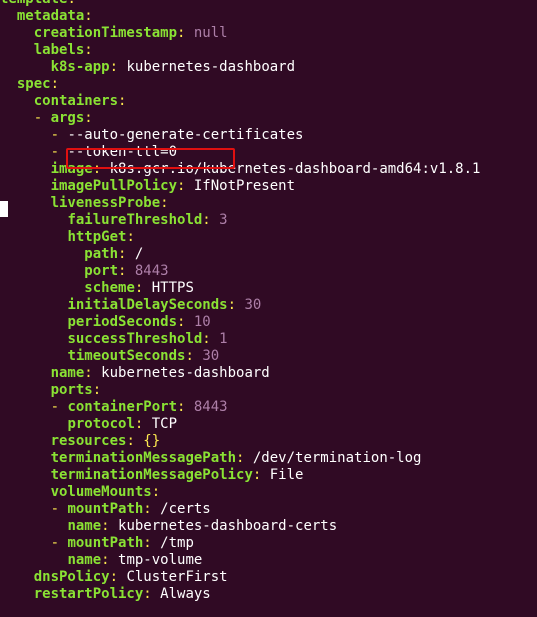 The image size is (537, 617). I want to click on yaml-key: dnsPolicy, so click(71, 577).